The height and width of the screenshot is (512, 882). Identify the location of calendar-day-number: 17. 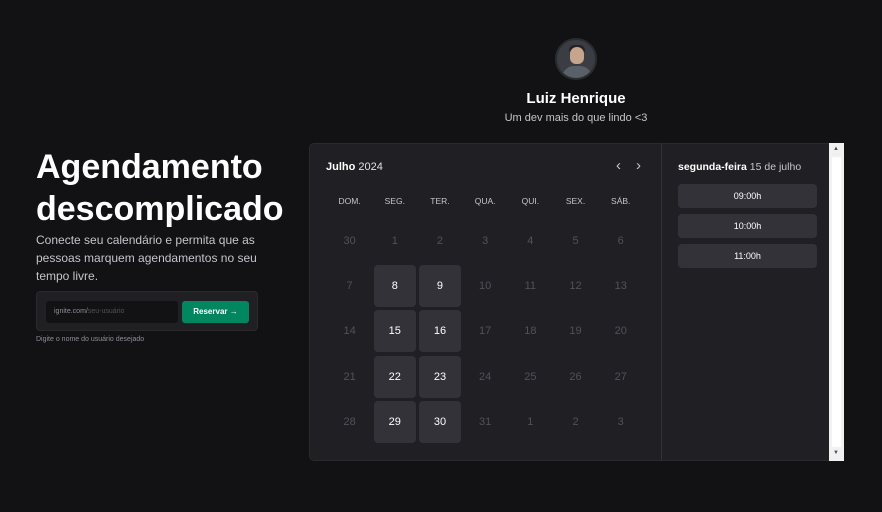
(485, 331).